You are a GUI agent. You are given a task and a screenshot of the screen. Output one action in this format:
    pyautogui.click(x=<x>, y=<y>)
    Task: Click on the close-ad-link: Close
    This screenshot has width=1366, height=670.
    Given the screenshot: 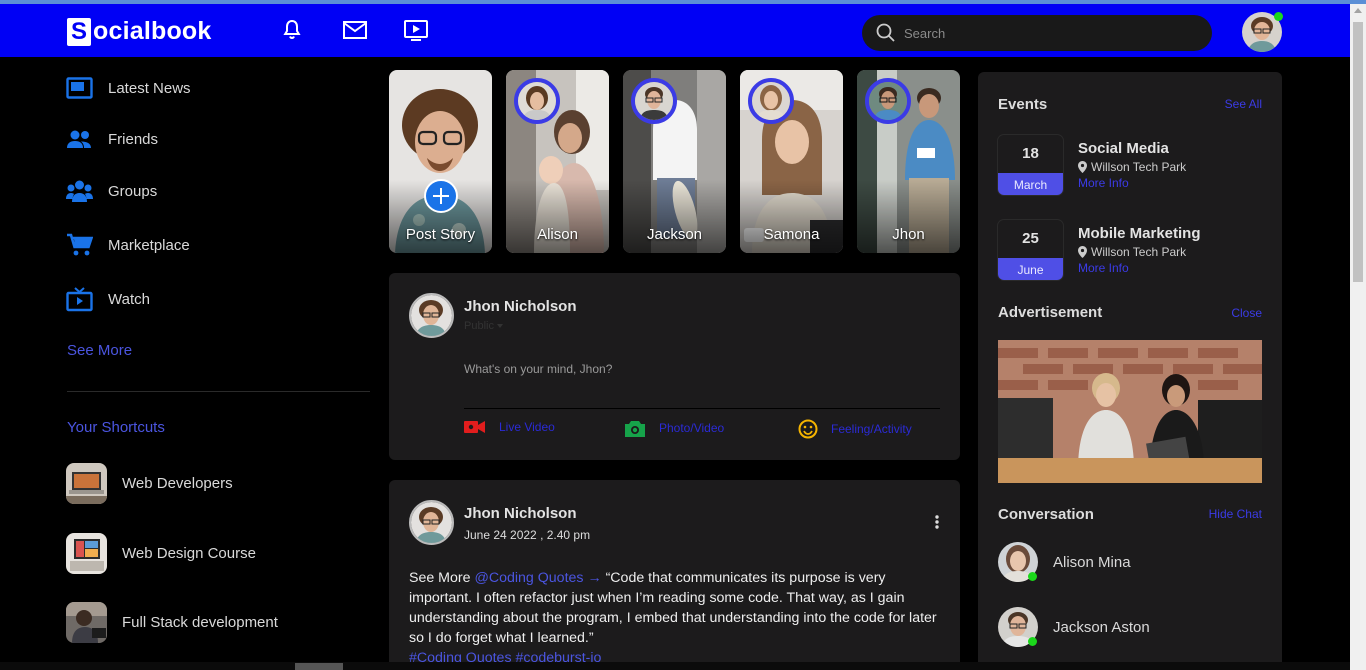 What is the action you would take?
    pyautogui.click(x=1246, y=313)
    